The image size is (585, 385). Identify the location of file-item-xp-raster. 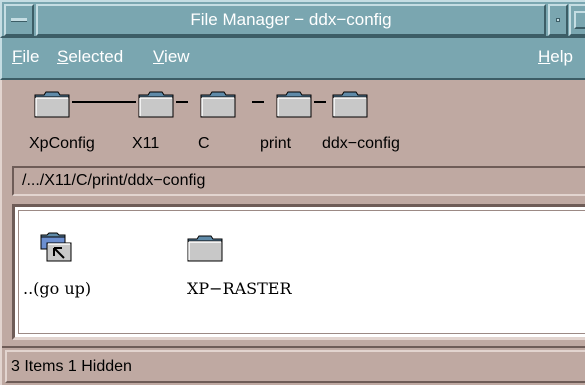
(205, 250).